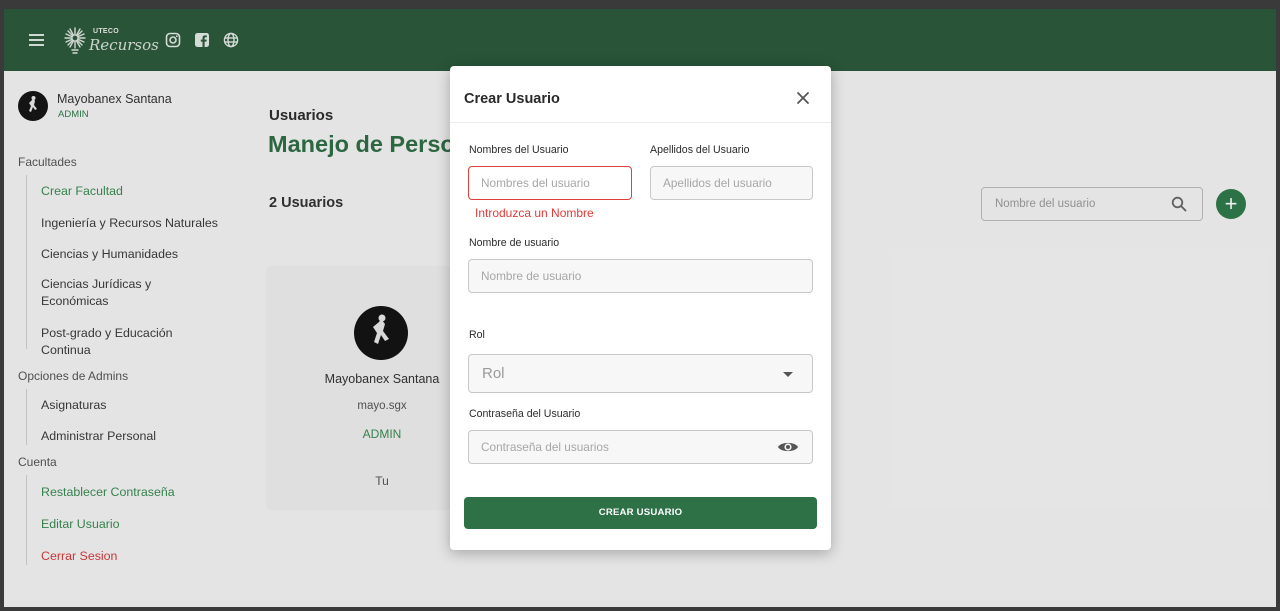 Image resolution: width=1280 pixels, height=611 pixels. What do you see at coordinates (788, 447) in the screenshot?
I see `eye-icon` at bounding box center [788, 447].